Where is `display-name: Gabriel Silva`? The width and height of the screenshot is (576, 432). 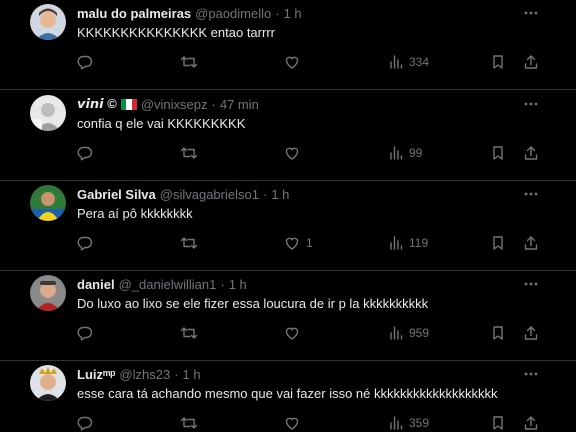 display-name: Gabriel Silva is located at coordinates (116, 194).